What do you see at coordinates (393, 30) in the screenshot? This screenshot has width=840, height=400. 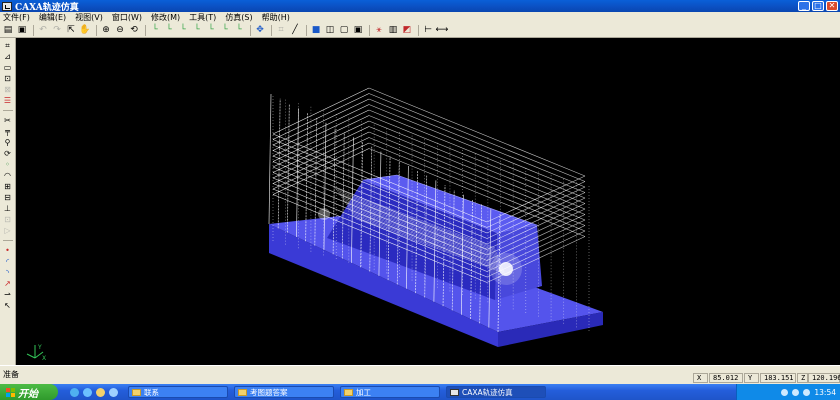 I see `color-icon: ▥` at bounding box center [393, 30].